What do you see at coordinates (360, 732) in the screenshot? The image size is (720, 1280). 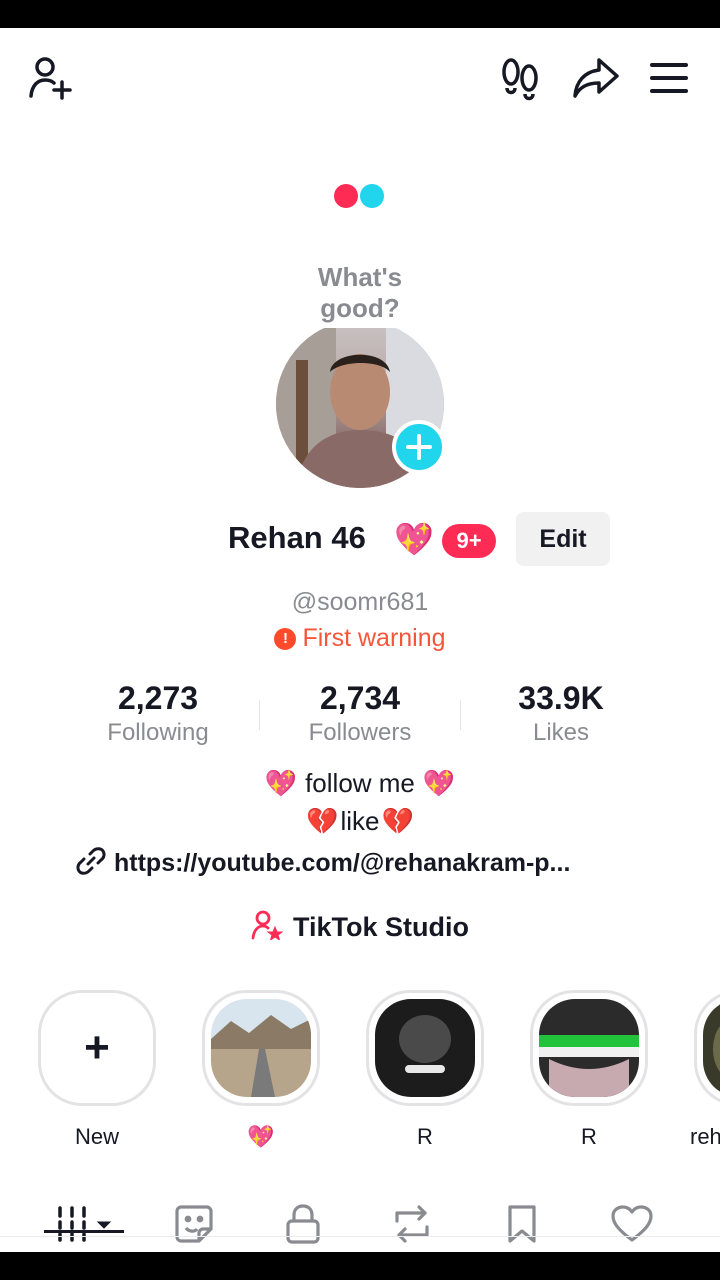 I see `followers-label: Followers` at bounding box center [360, 732].